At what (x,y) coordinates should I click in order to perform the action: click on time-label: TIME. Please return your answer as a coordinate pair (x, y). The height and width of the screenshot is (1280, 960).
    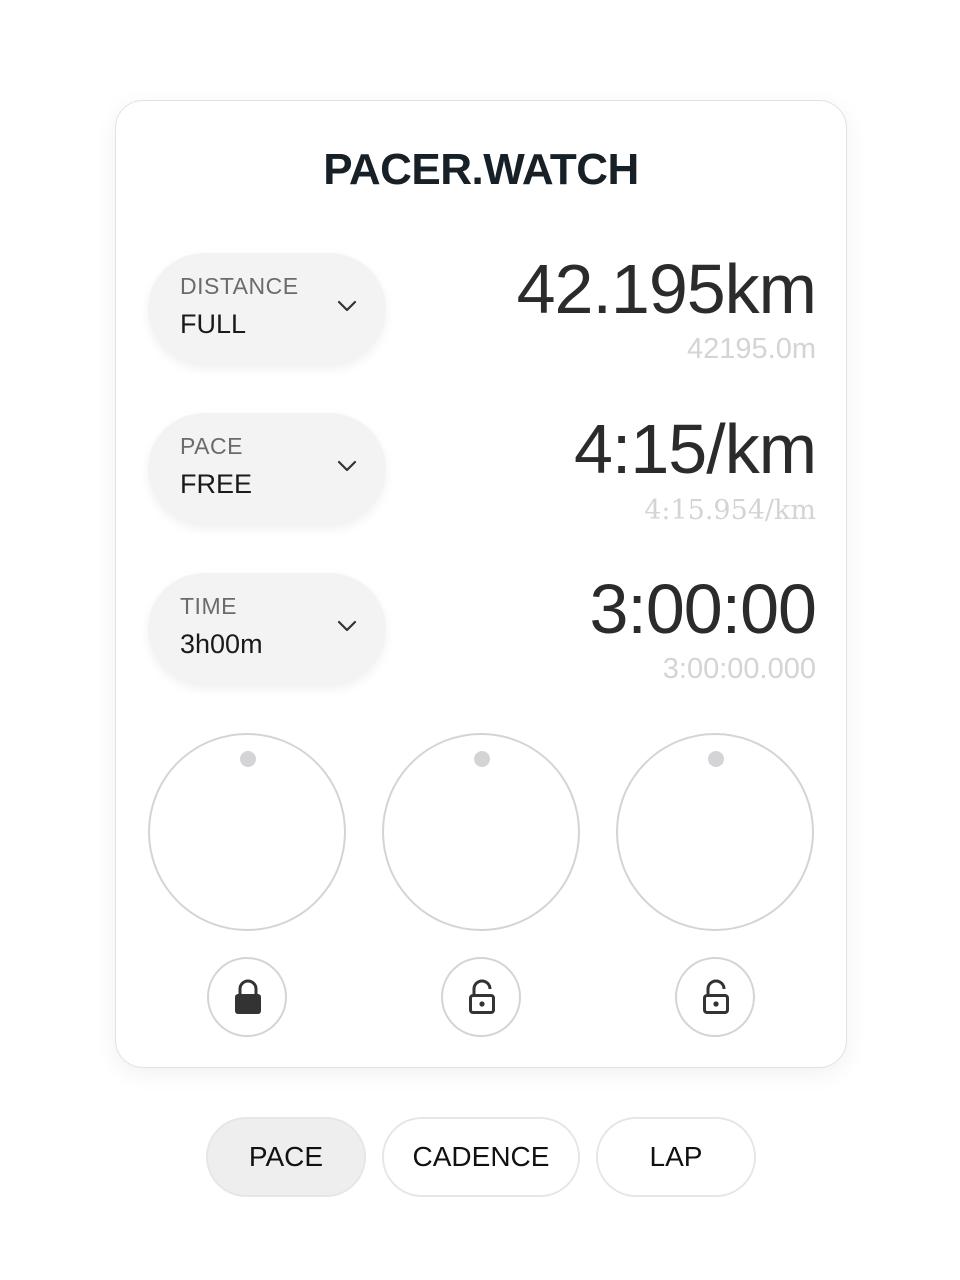
    Looking at the image, I should click on (208, 606).